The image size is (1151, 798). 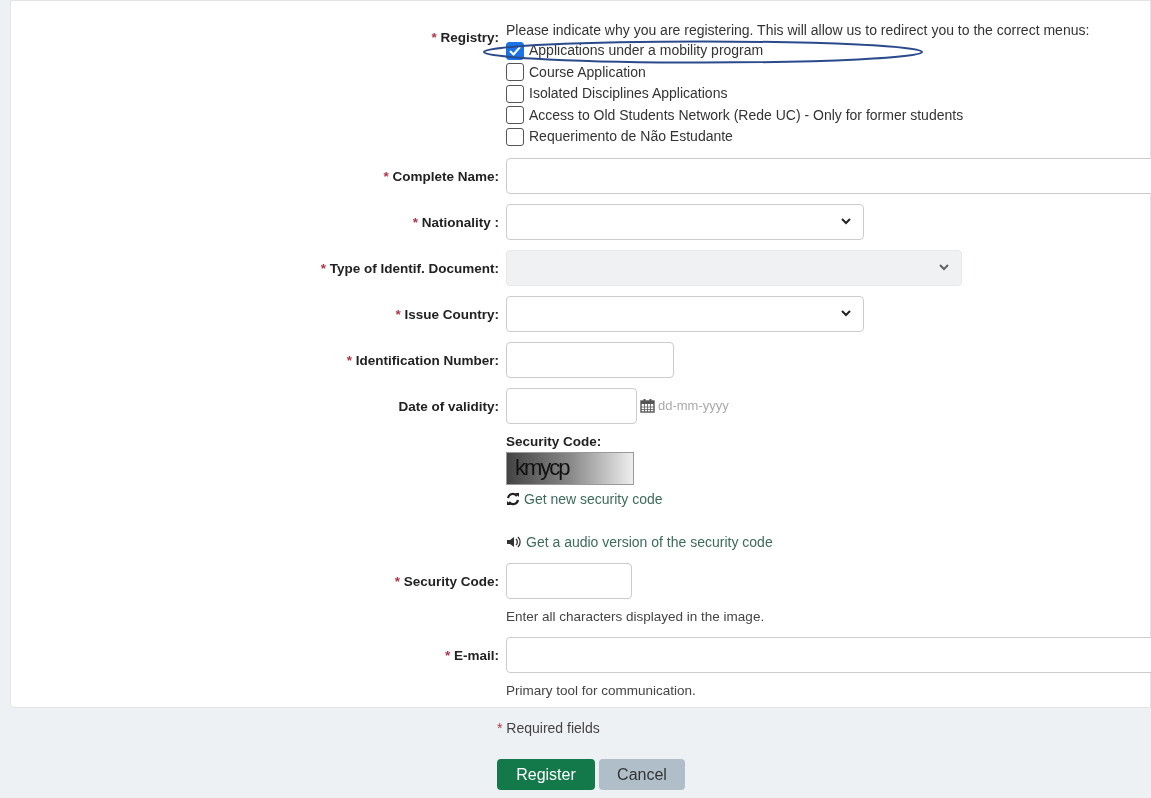 I want to click on field-hint: Enter all characters displayed in the image., so click(x=635, y=616).